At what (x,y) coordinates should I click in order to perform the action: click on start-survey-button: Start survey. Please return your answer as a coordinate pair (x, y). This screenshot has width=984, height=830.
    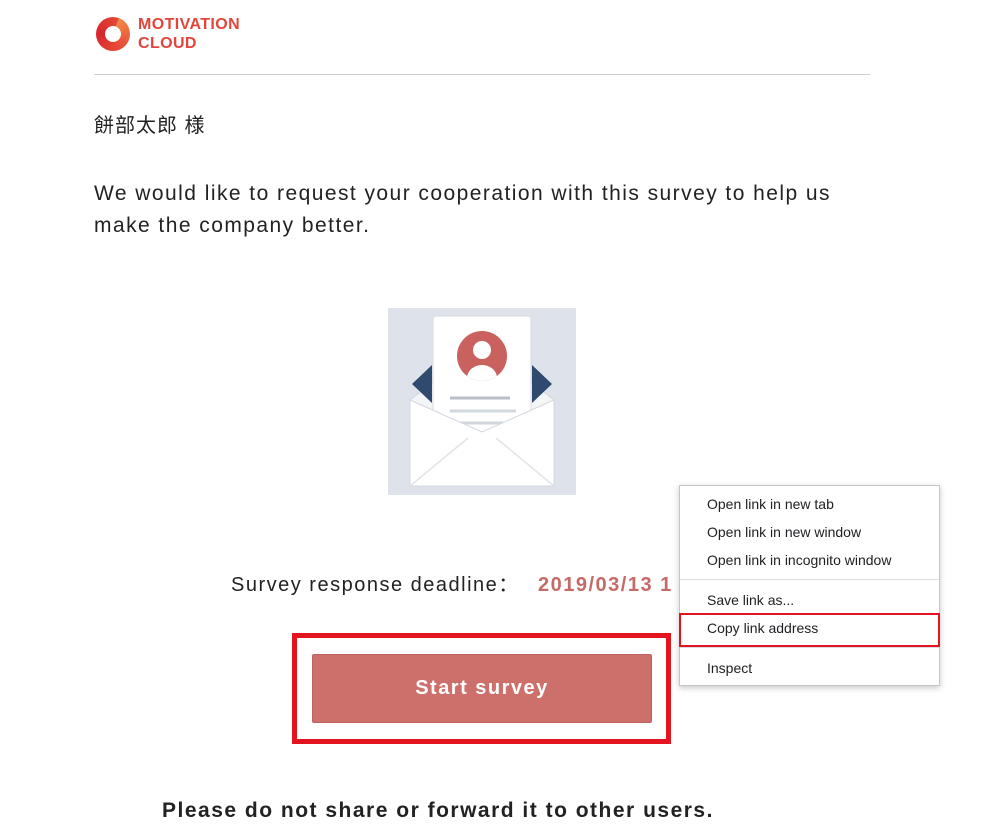
    Looking at the image, I should click on (482, 688).